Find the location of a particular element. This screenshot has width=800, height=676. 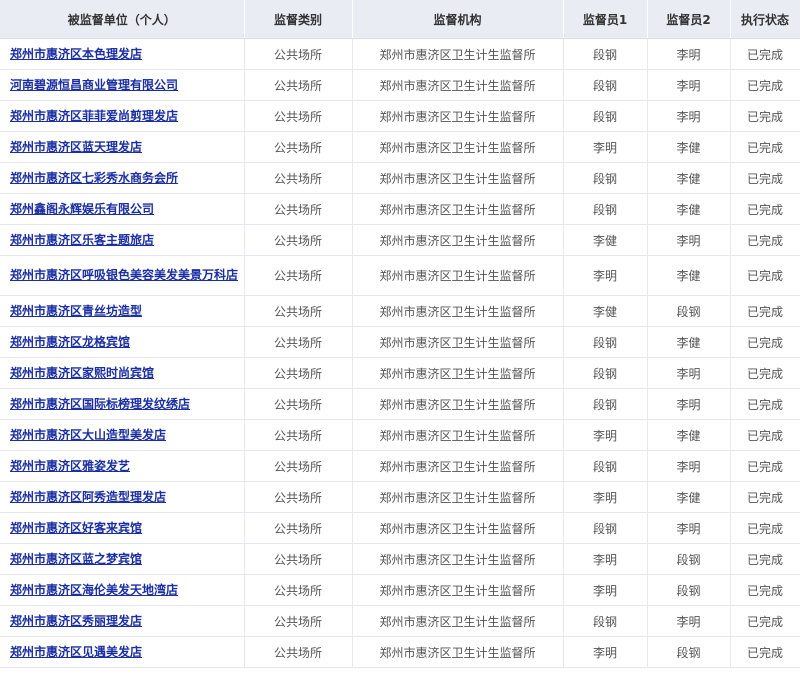

header-category: 监督类别 is located at coordinates (298, 19).